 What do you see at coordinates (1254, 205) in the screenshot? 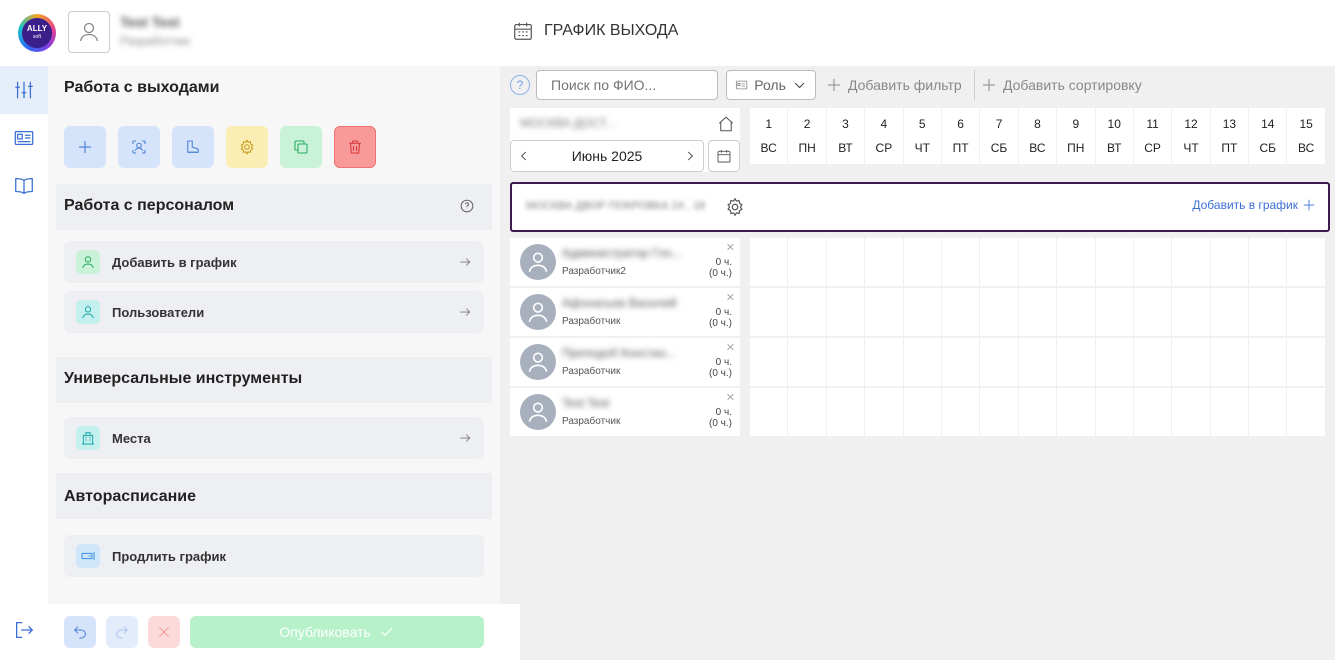
I see `add-to-schedule-link: Добавить в график` at bounding box center [1254, 205].